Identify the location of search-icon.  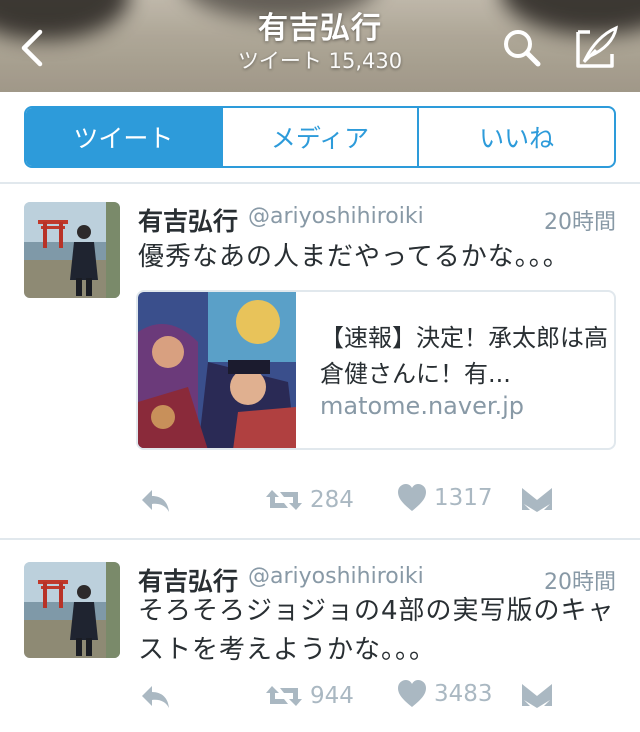
(522, 48).